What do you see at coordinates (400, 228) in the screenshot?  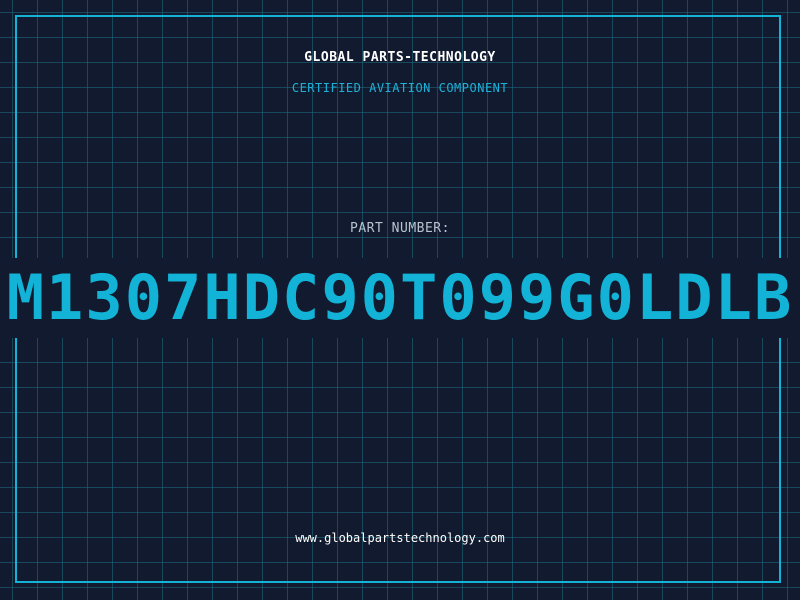 I see `part-number-label: PART NUMBER:` at bounding box center [400, 228].